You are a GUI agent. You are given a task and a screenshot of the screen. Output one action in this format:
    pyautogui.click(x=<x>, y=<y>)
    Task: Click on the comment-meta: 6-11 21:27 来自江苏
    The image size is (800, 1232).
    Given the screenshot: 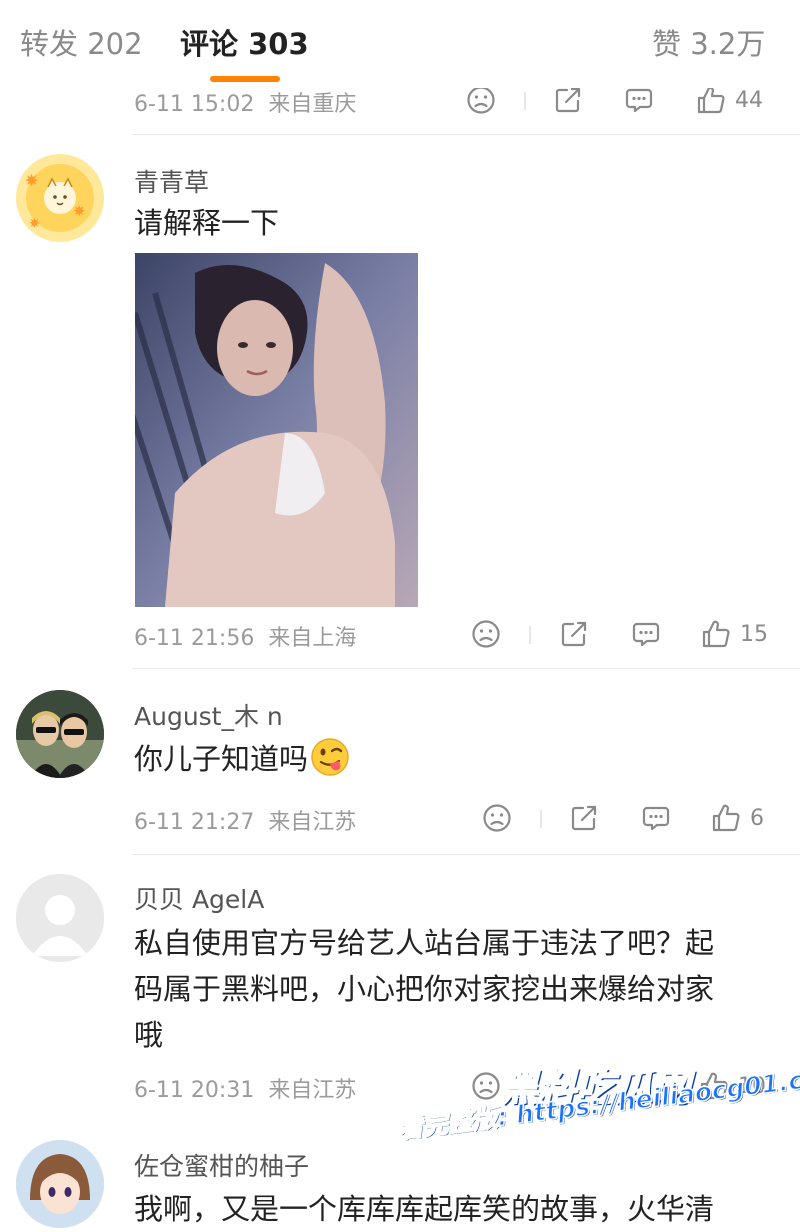 What is the action you would take?
    pyautogui.click(x=245, y=820)
    